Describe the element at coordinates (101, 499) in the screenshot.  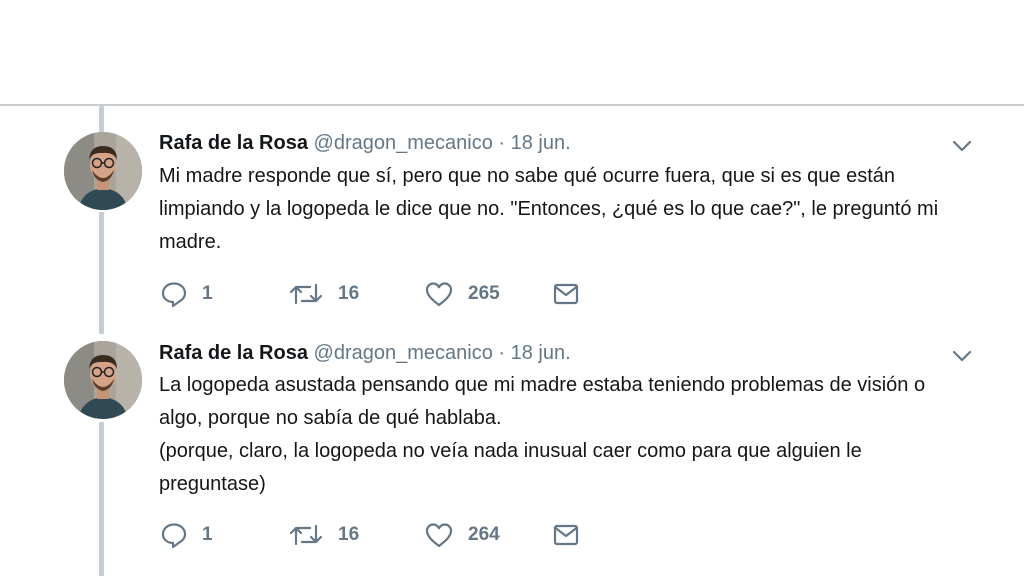
I see `thread-line-bottom` at that location.